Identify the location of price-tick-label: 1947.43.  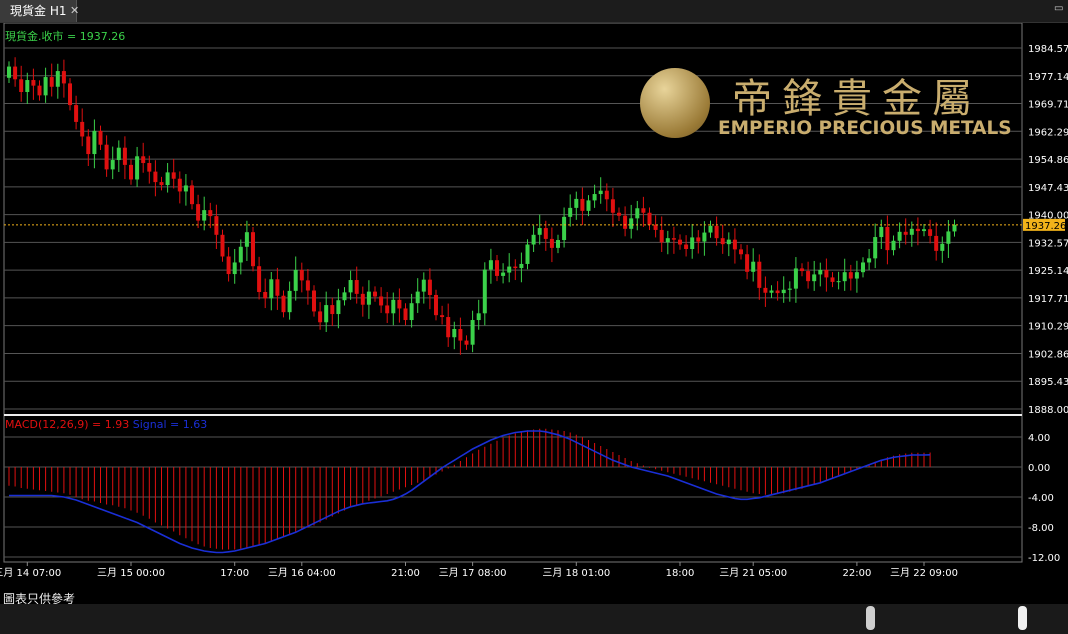
(1048, 188).